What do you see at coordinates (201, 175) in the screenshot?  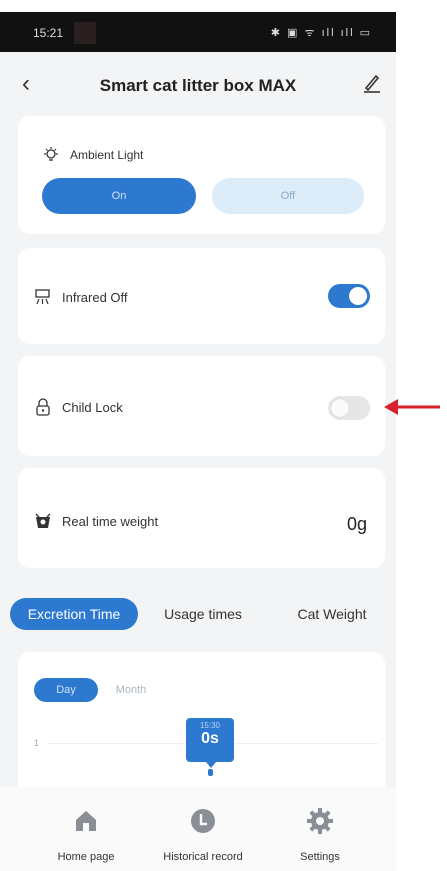 I see `ambient-light-card: Ambient Light On Off` at bounding box center [201, 175].